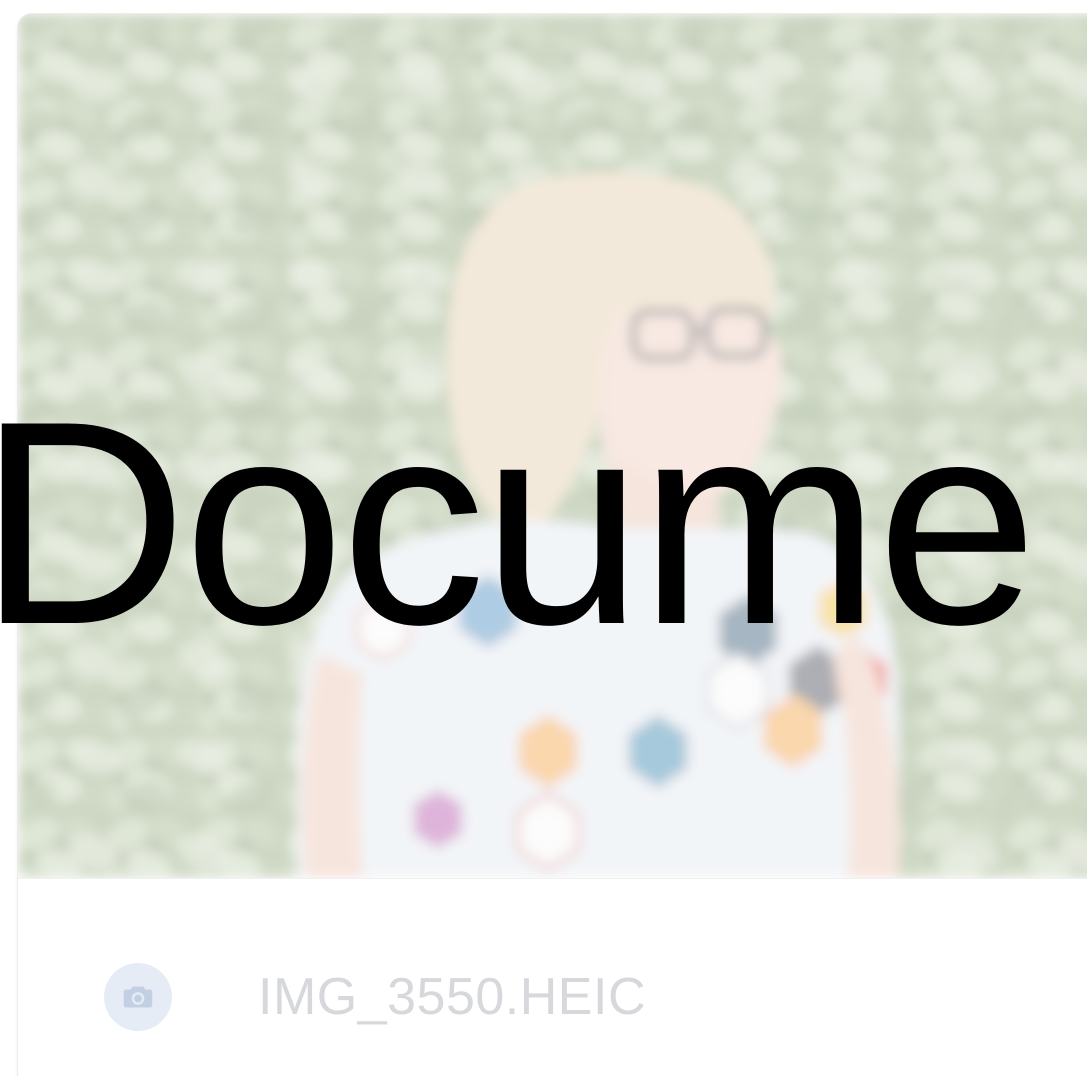 This screenshot has height=1076, width=1087. Describe the element at coordinates (452, 997) in the screenshot. I see `file-name-label: IMG_3550.HEIC` at that location.